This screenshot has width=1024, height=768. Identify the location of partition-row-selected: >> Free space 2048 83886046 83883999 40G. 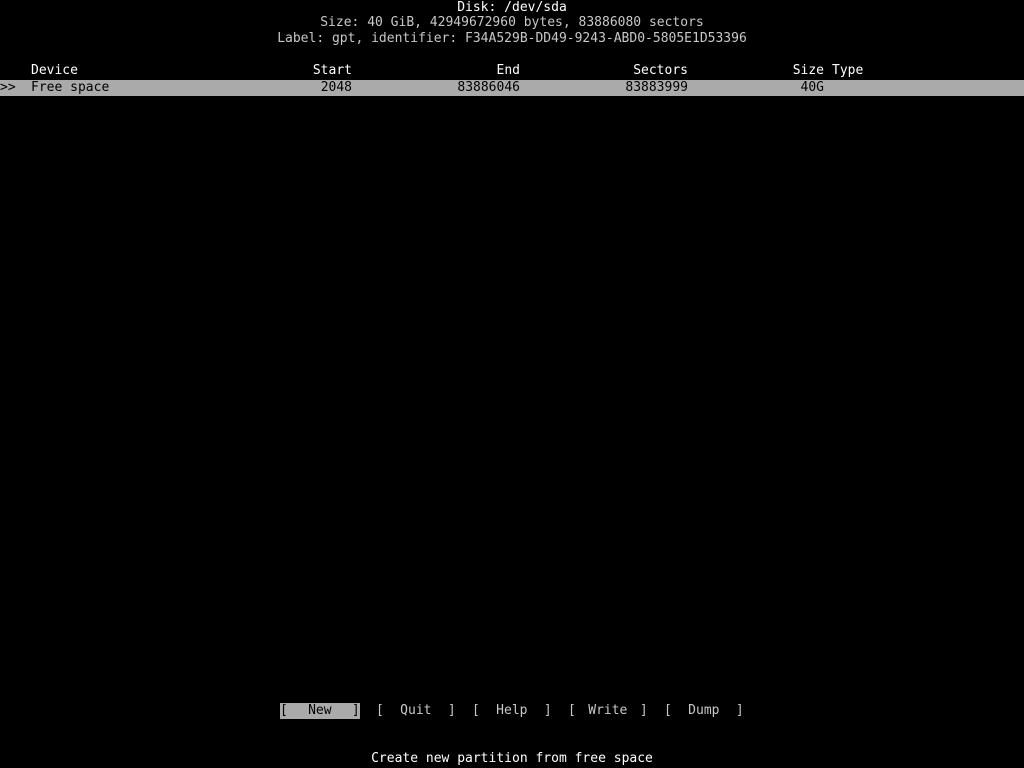
(512, 88).